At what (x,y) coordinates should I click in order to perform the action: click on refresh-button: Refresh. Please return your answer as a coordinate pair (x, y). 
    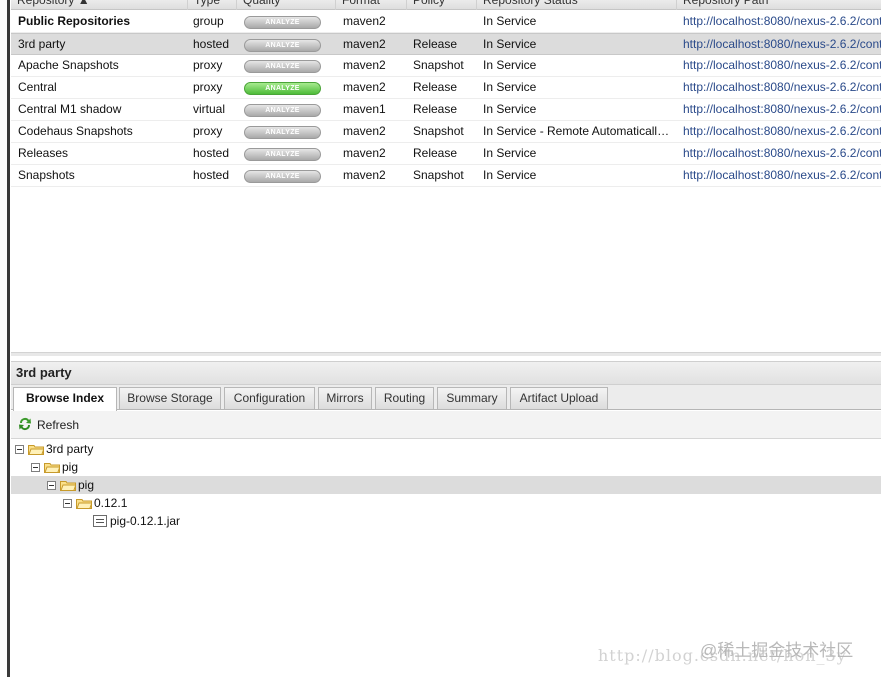
    Looking at the image, I should click on (48, 425).